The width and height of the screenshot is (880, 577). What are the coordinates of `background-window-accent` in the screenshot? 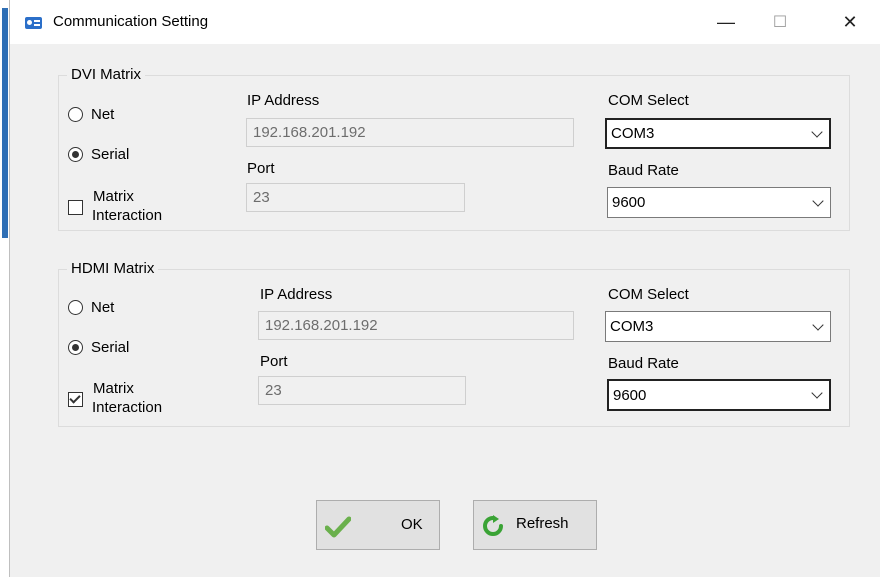 It's located at (5, 123).